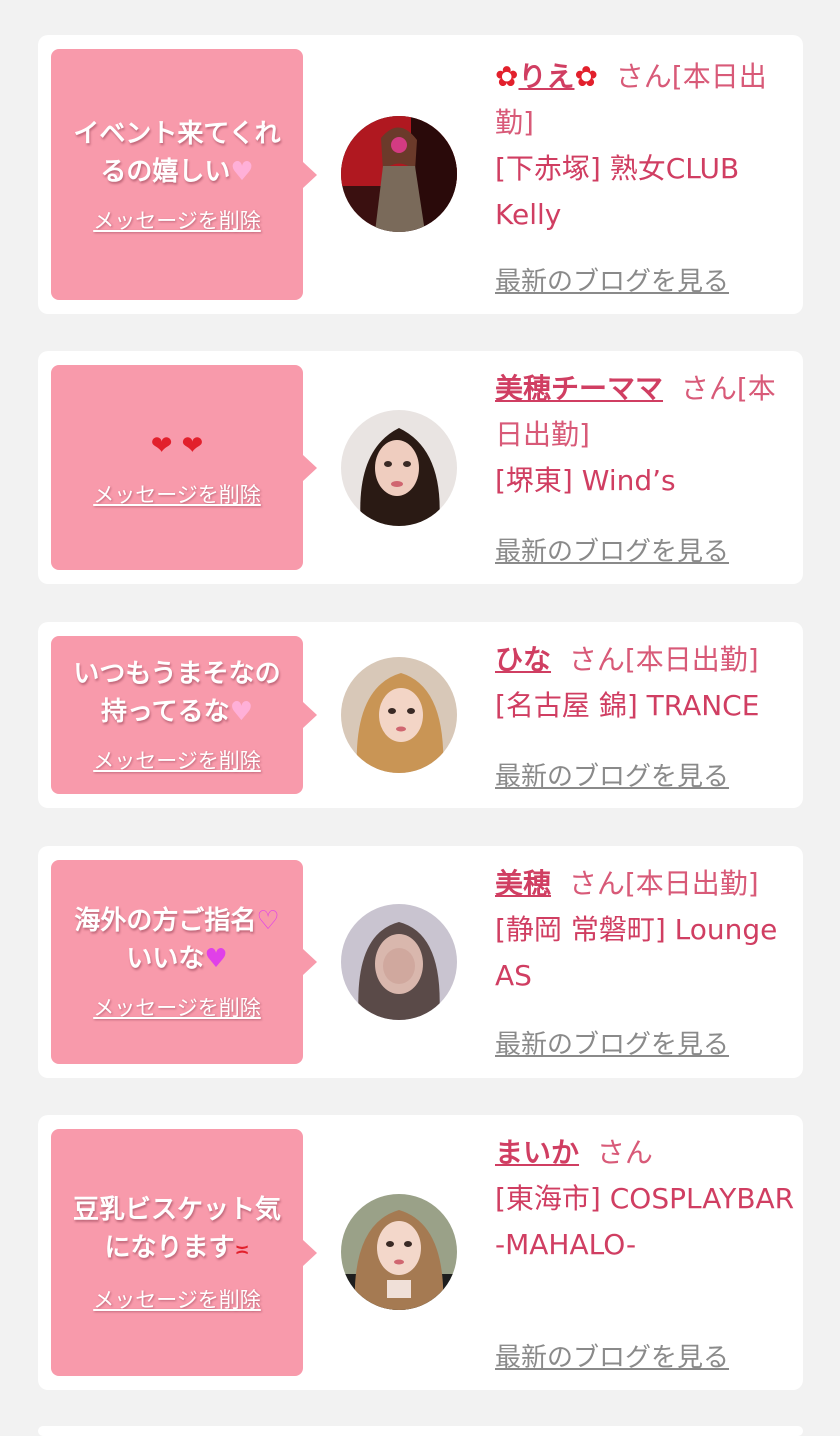 This screenshot has width=840, height=1436. Describe the element at coordinates (216, 959) in the screenshot. I see `sparkling-heart-icon: ♥` at that location.